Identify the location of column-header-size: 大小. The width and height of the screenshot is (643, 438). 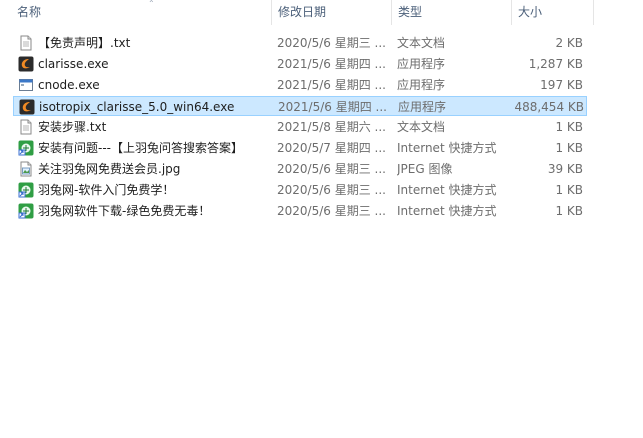
(552, 12).